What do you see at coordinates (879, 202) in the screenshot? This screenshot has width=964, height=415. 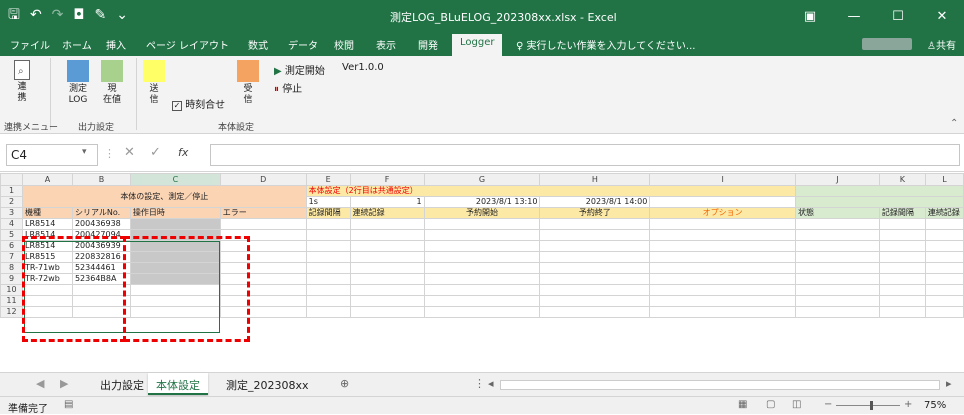 I see `cell-j2` at bounding box center [879, 202].